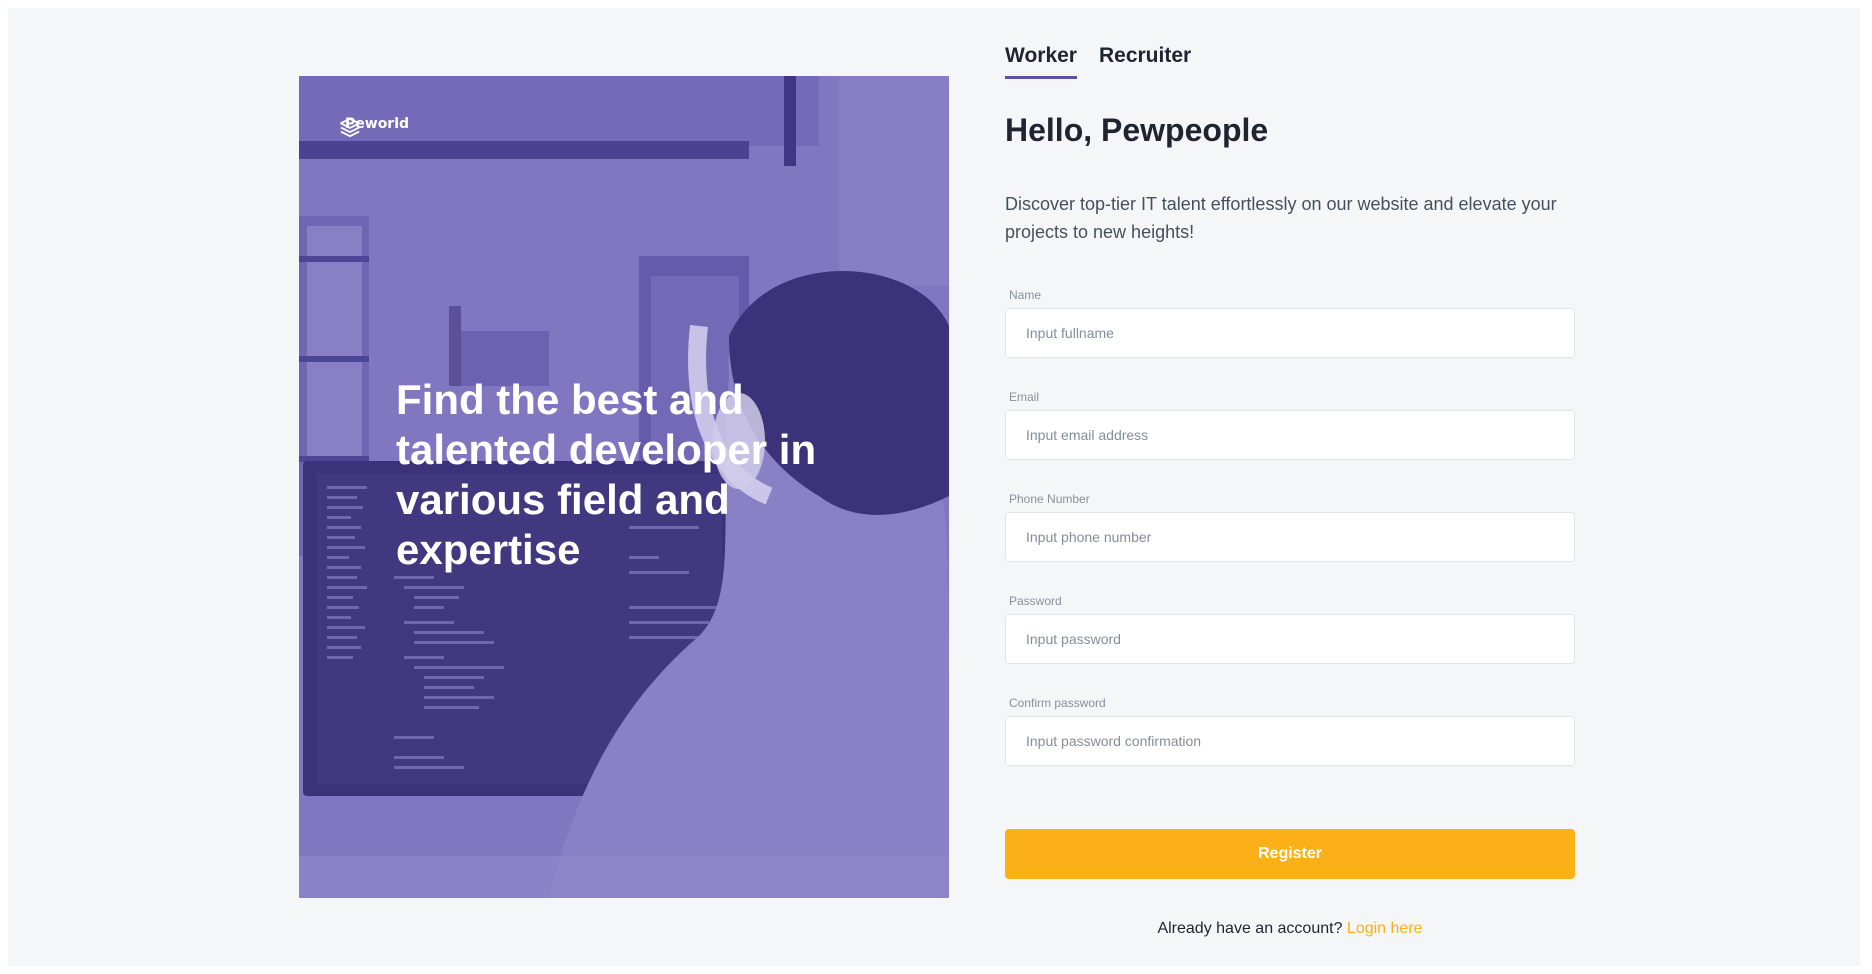  What do you see at coordinates (1290, 639) in the screenshot?
I see `password-input` at bounding box center [1290, 639].